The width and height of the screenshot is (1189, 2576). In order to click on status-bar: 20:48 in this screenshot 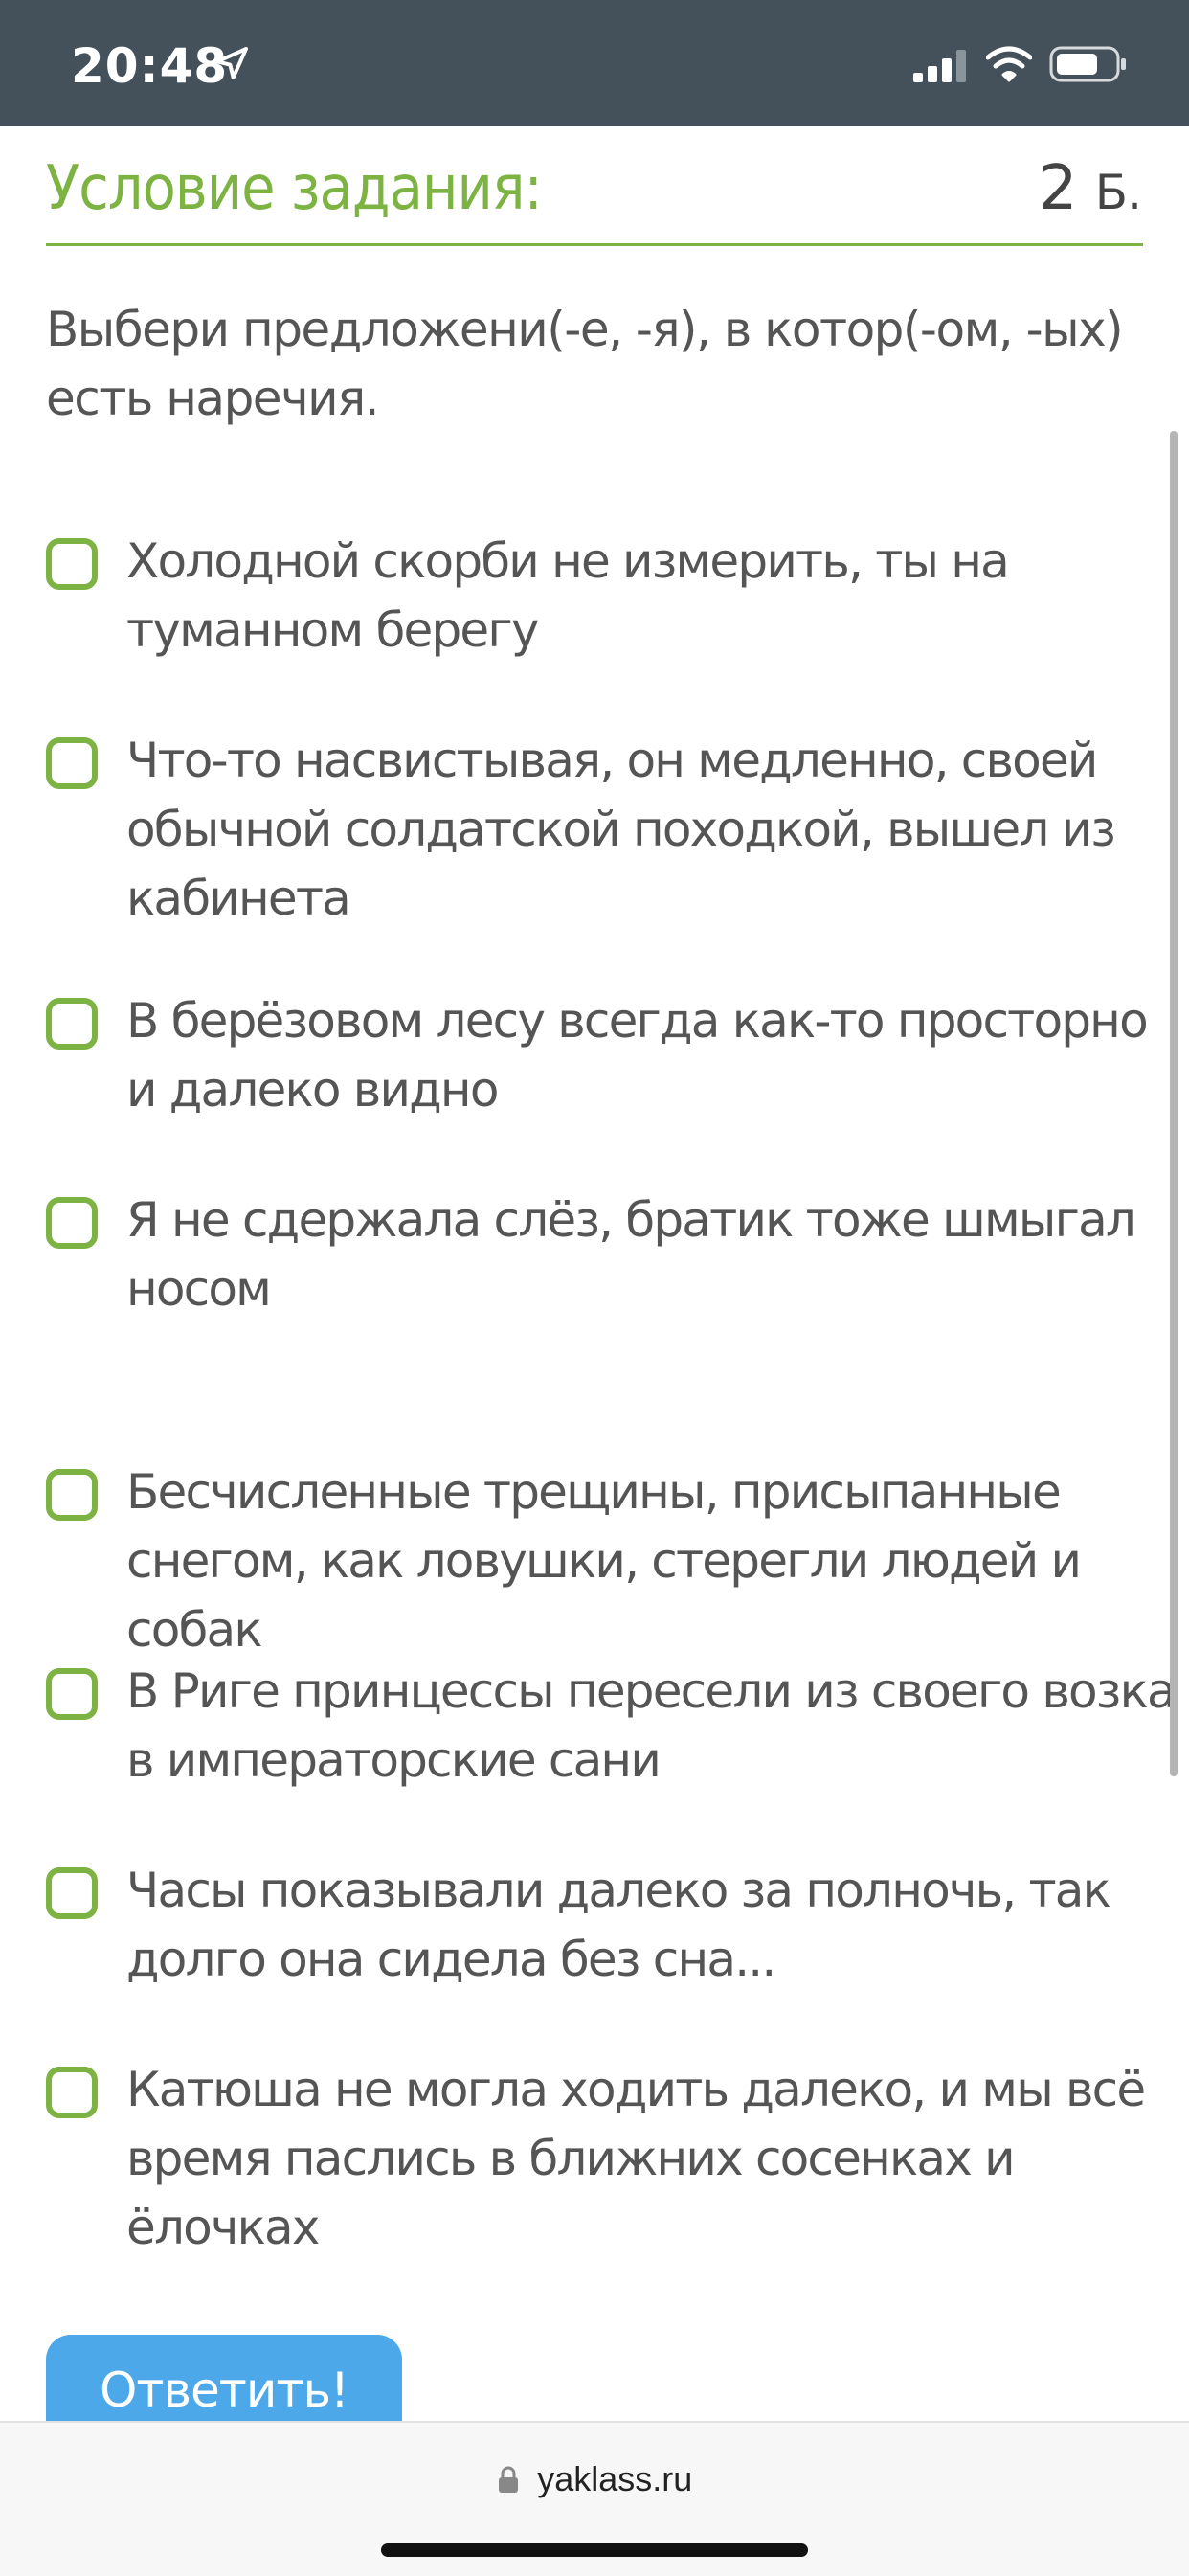, I will do `click(594, 63)`.